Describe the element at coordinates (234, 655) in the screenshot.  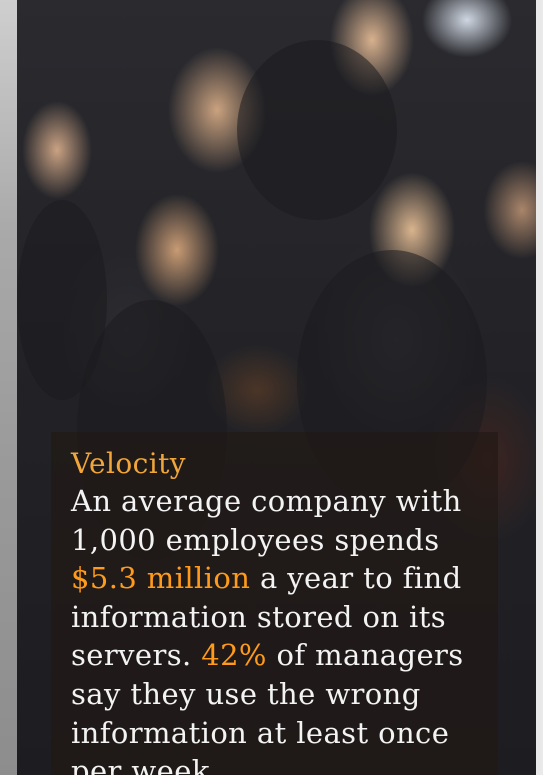
I see `highlight-percent: 42%` at that location.